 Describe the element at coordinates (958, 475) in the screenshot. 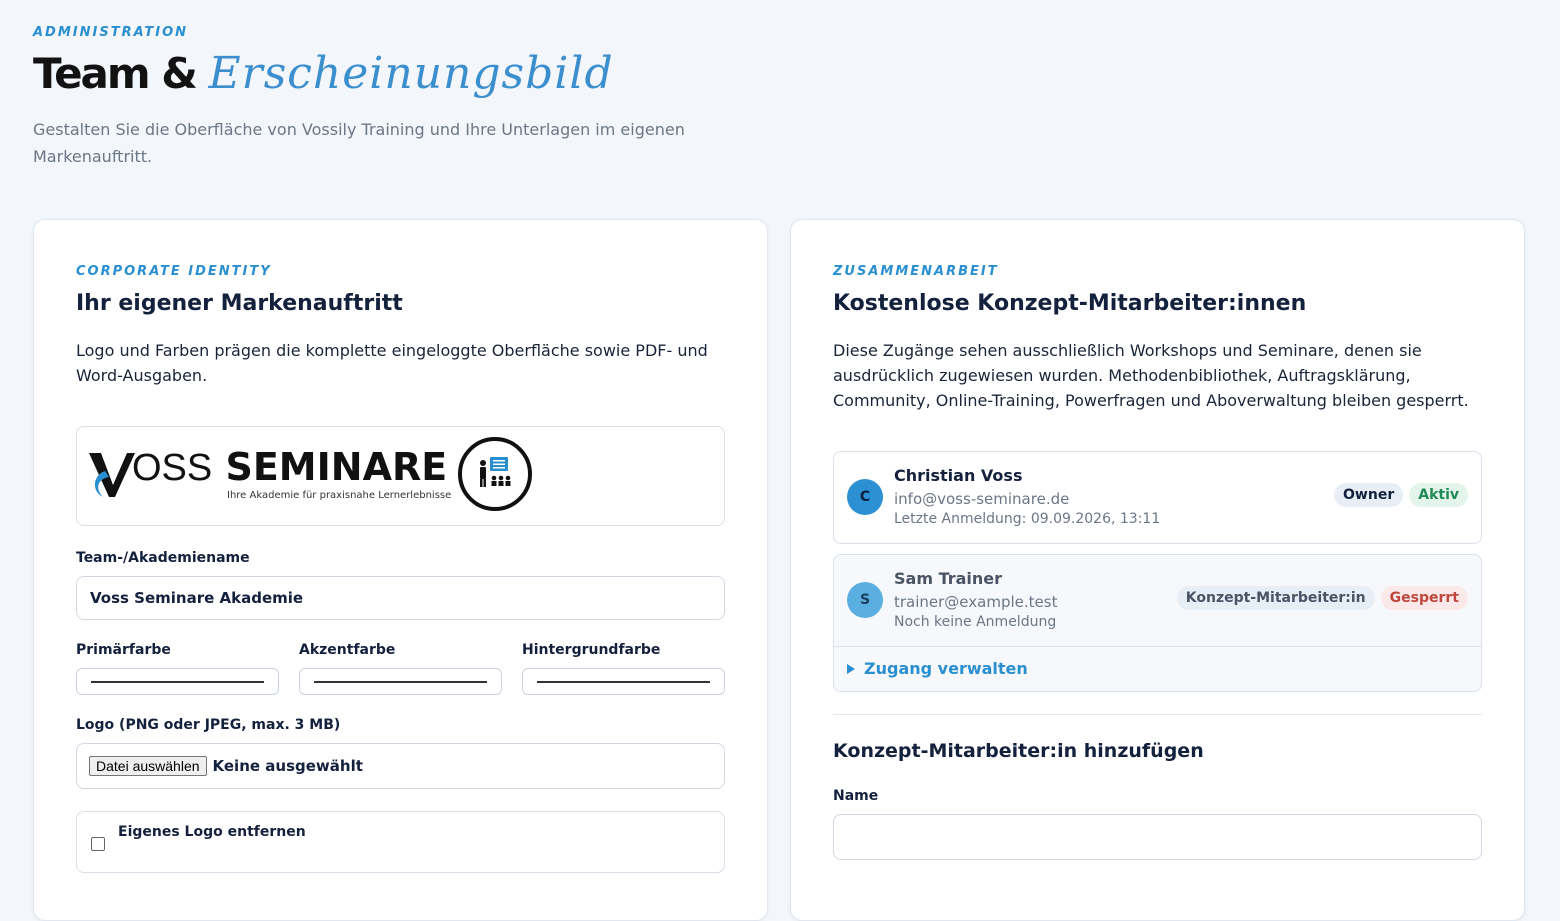

I see `member-name: Christian Voss` at that location.